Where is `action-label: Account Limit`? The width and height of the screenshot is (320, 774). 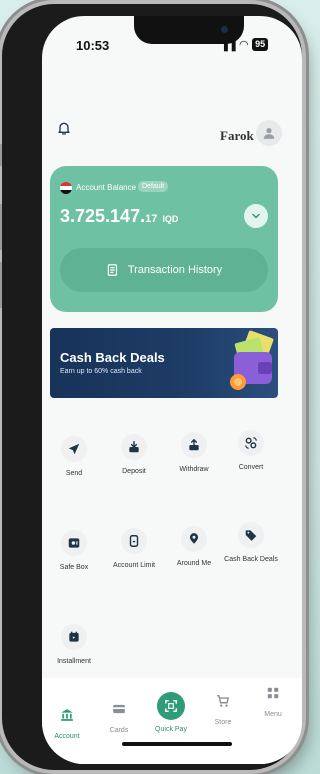 action-label: Account Limit is located at coordinates (134, 565).